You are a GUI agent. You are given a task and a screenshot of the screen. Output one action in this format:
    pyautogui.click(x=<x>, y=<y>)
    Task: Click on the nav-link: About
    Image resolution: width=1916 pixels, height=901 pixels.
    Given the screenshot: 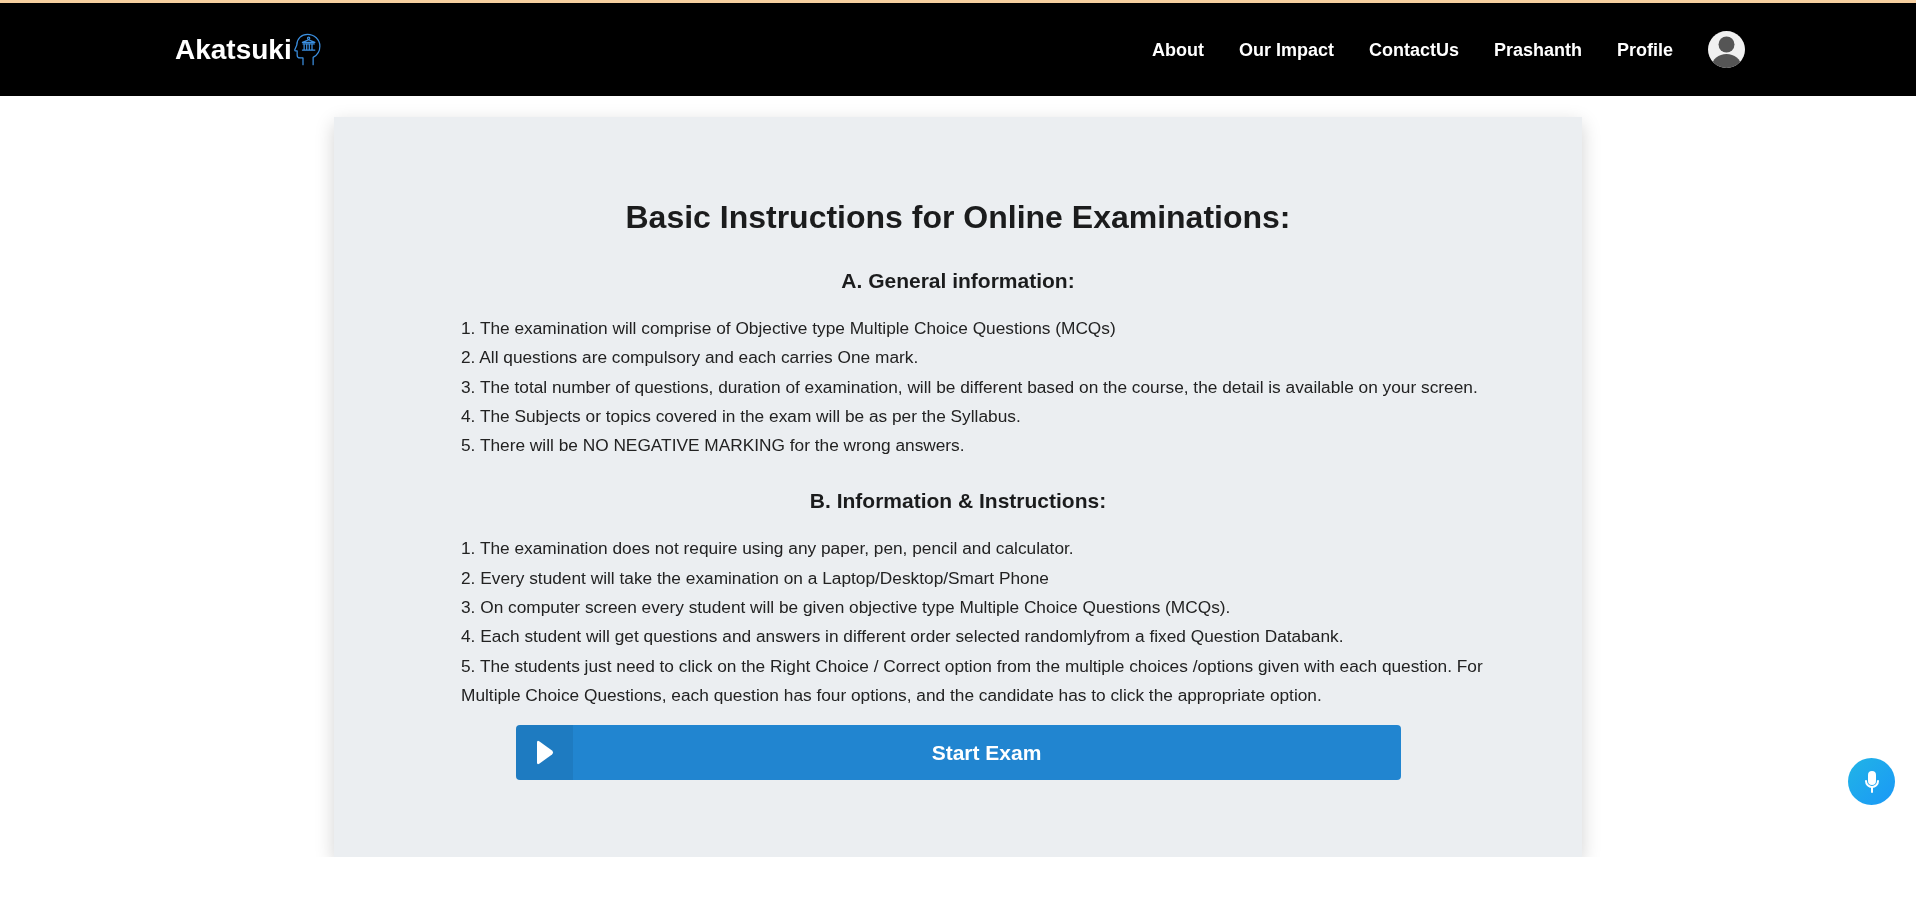 What is the action you would take?
    pyautogui.click(x=1177, y=49)
    